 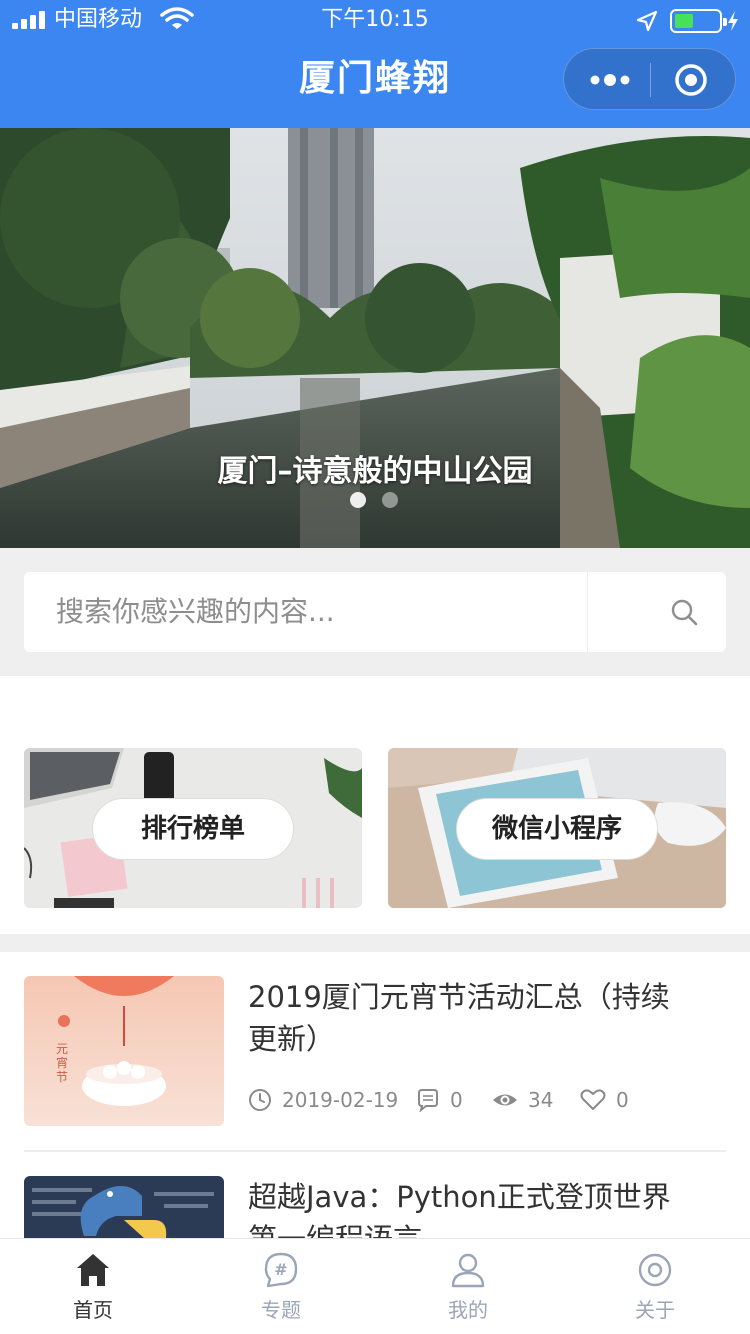 I want to click on ranking-button: 排行榜单, so click(x=193, y=829).